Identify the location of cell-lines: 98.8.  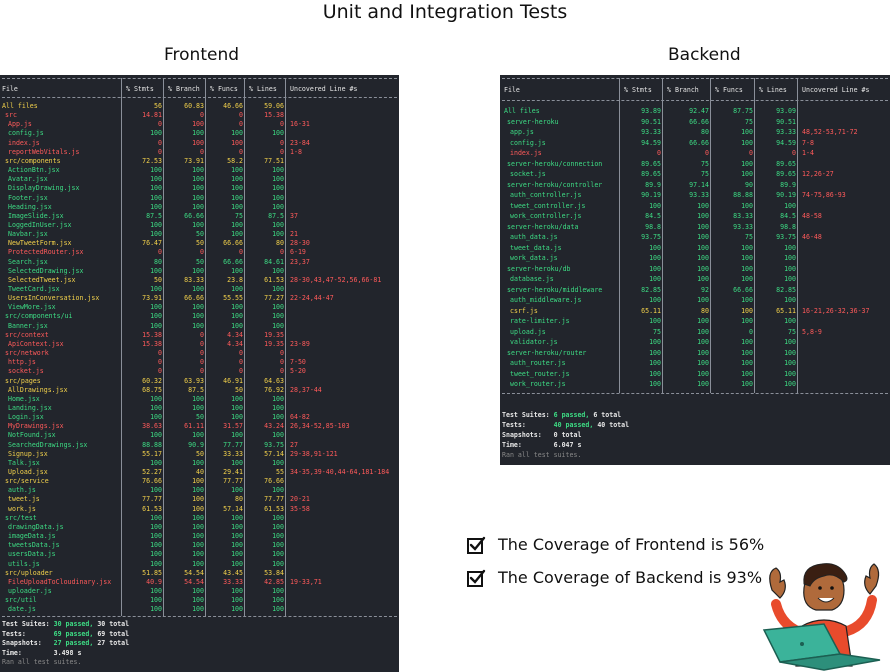
(788, 226).